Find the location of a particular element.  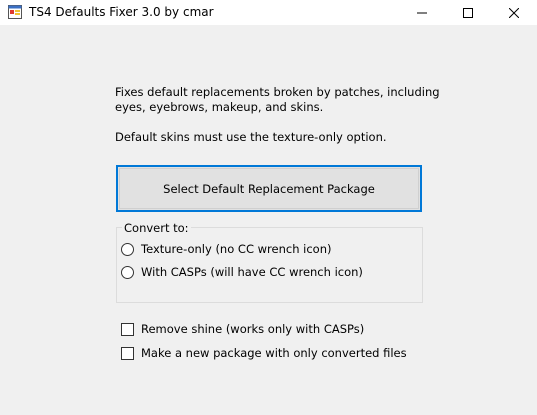

select-package-button-label: Select Default Replacement Package is located at coordinates (269, 188).